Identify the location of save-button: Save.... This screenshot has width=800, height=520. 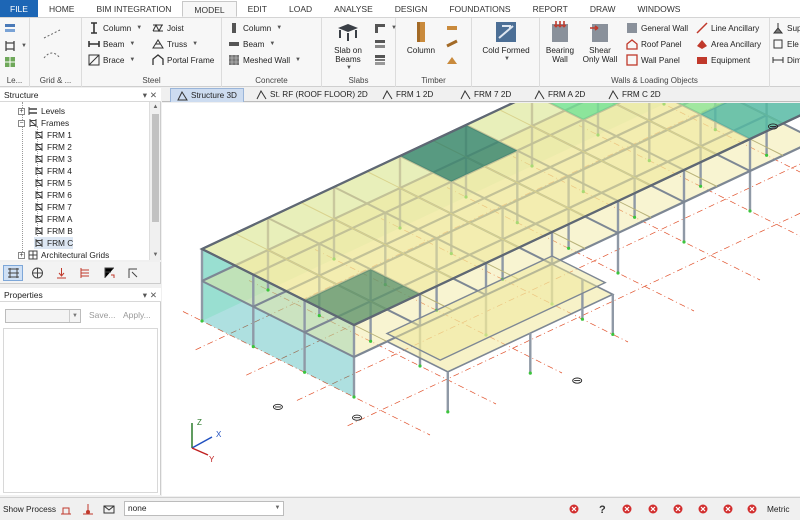
(102, 315).